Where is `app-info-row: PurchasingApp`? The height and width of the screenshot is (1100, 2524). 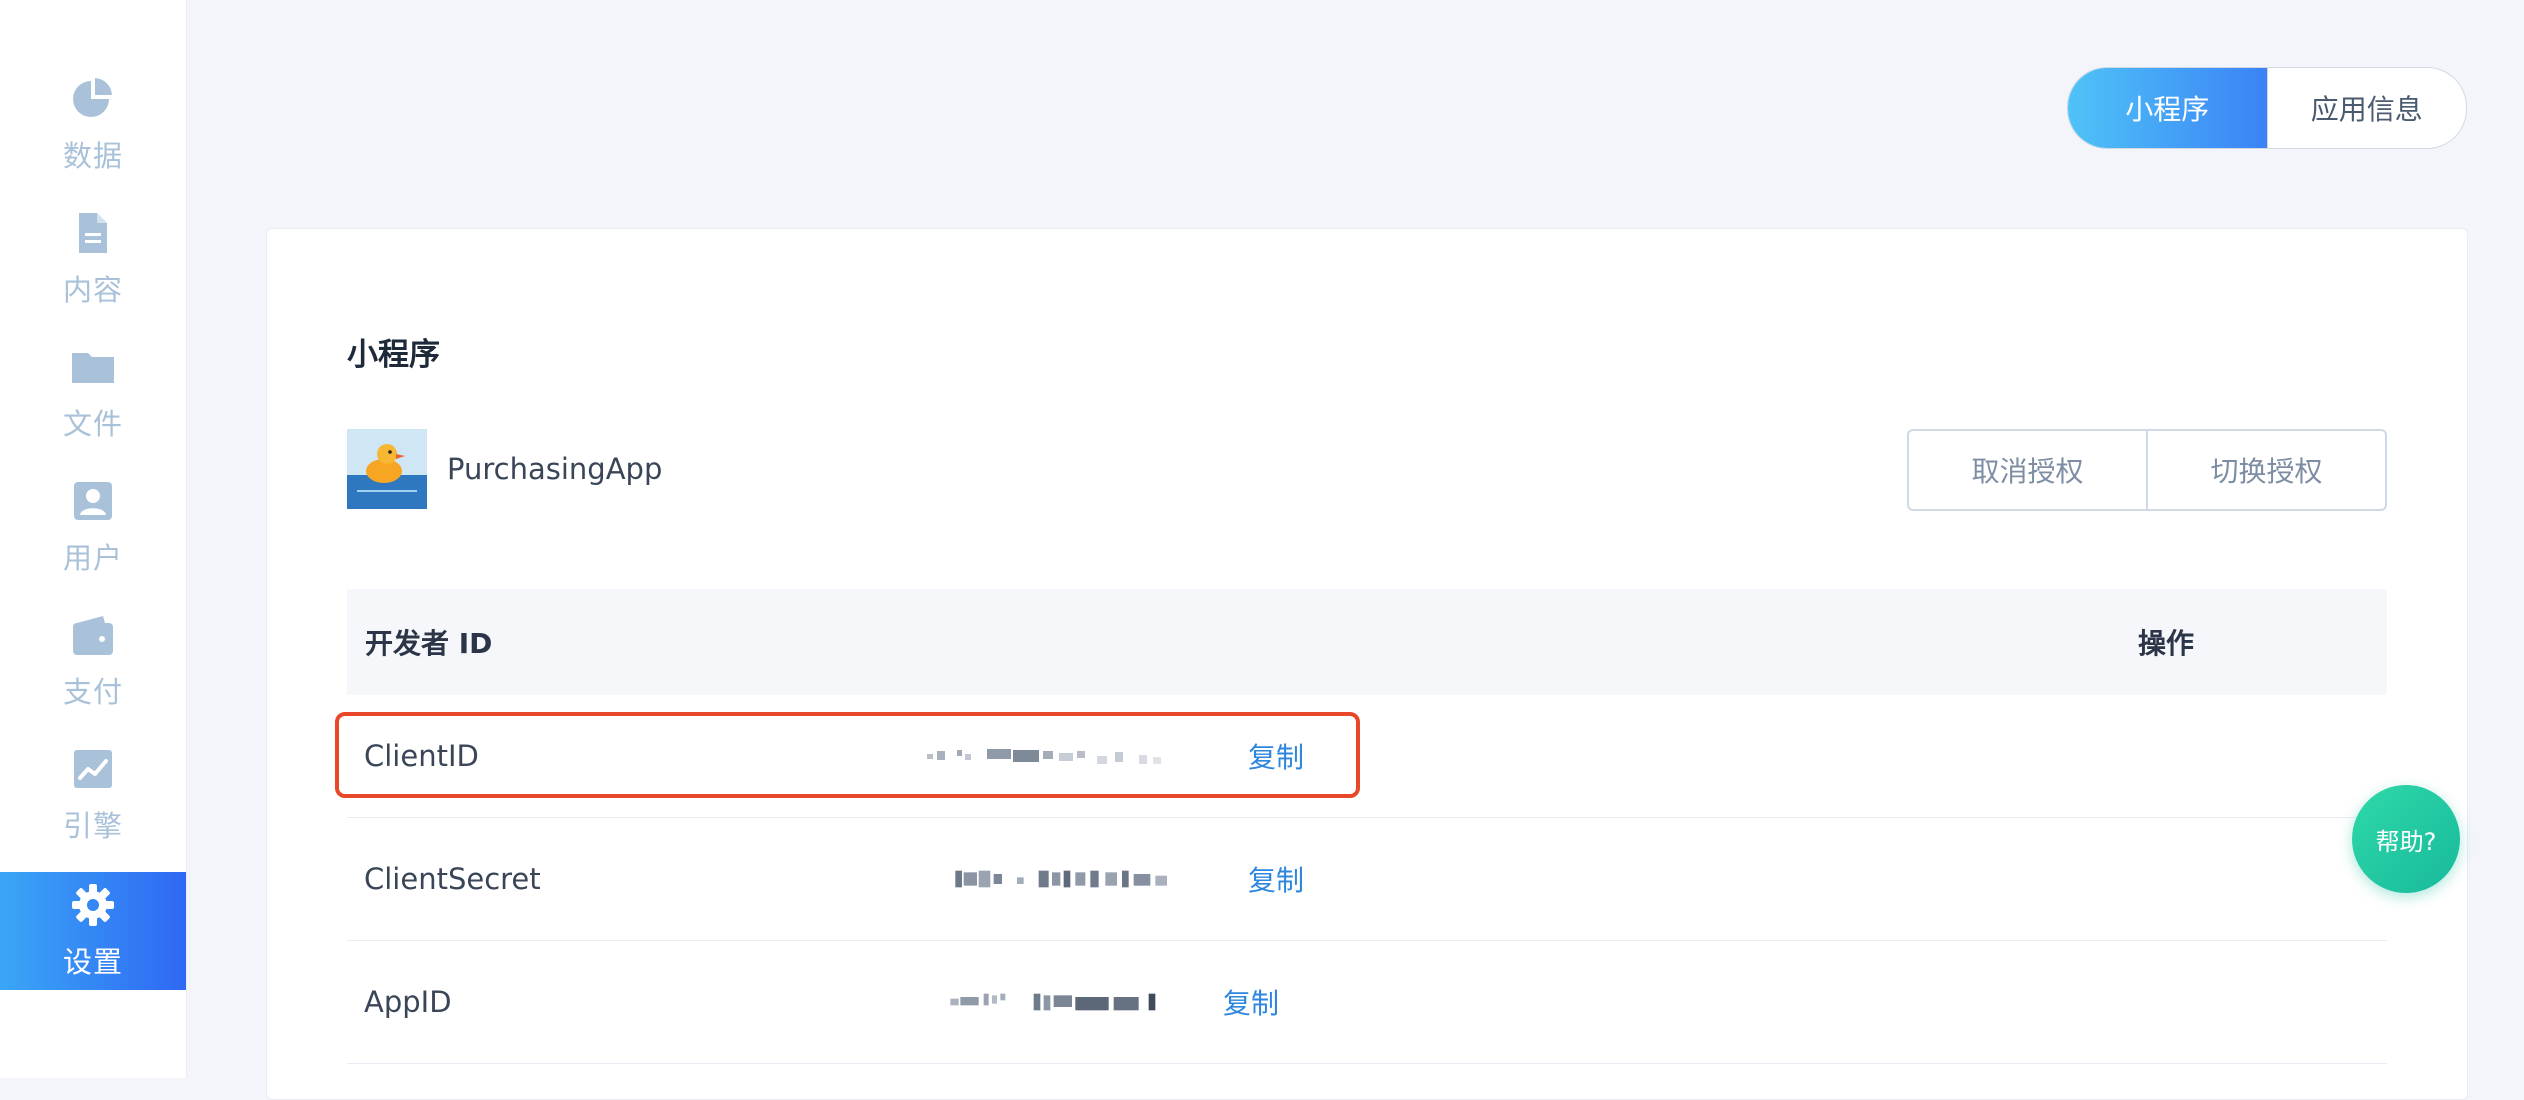 app-info-row: PurchasingApp is located at coordinates (504, 469).